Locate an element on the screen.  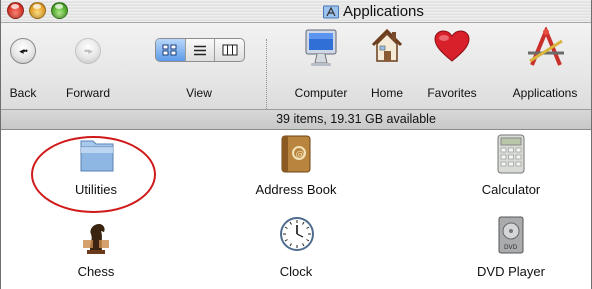
computer-label: Computer is located at coordinates (321, 93).